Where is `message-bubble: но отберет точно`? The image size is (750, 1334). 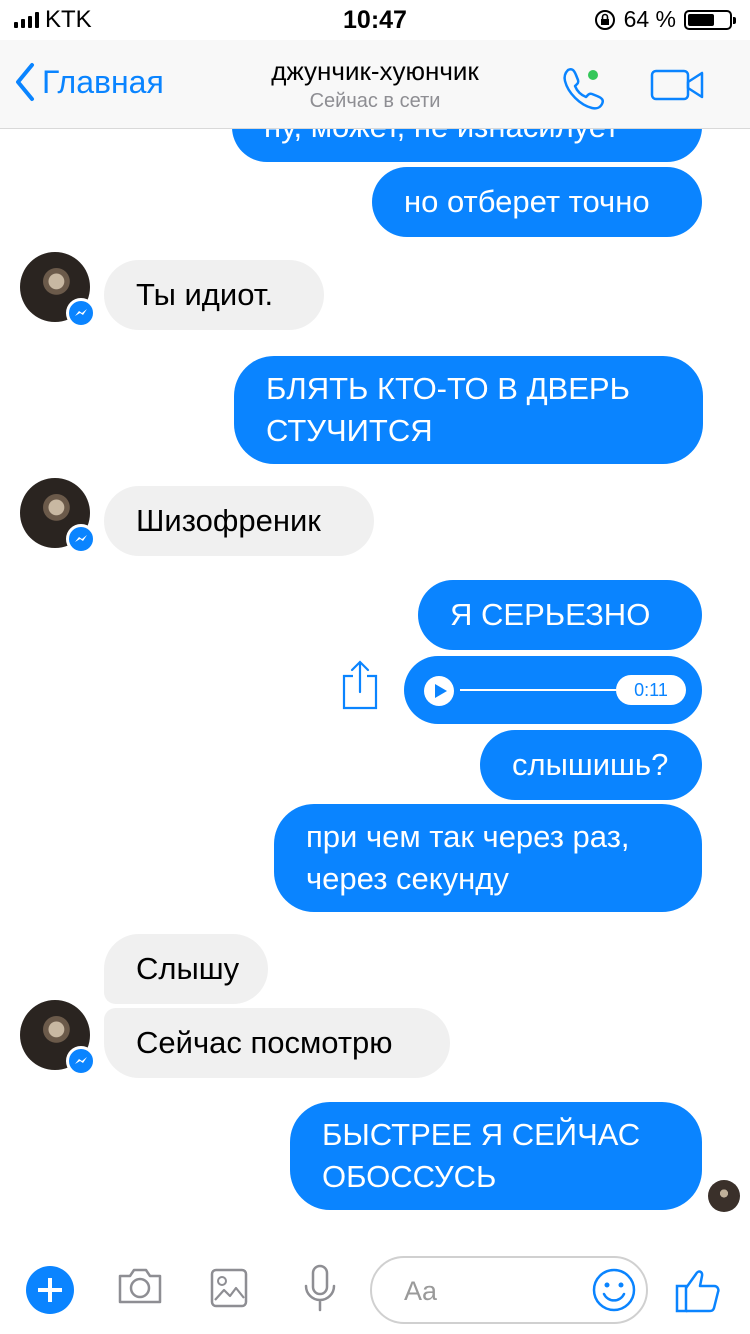
message-bubble: но отберет точно is located at coordinates (537, 202).